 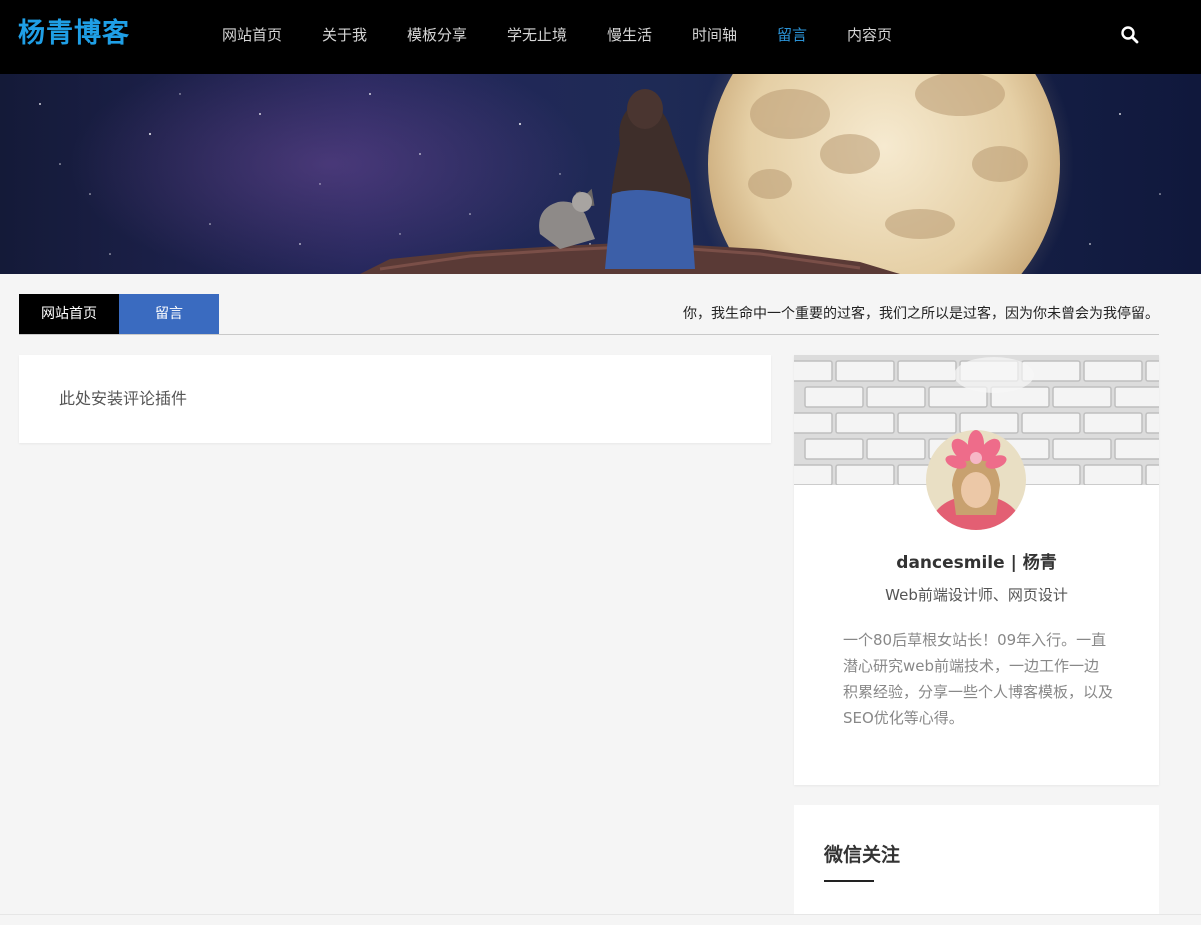 I want to click on site-logo: 杨青博客, so click(x=74, y=34).